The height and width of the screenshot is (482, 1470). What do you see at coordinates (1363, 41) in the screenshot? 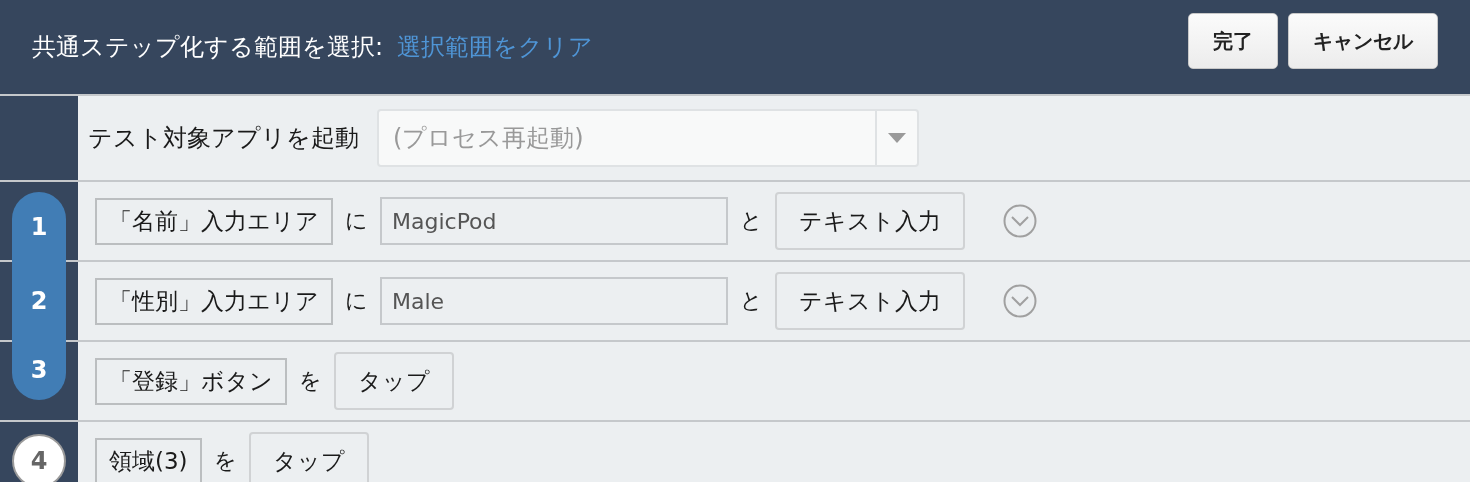
I see `header-button: キャンセル` at bounding box center [1363, 41].